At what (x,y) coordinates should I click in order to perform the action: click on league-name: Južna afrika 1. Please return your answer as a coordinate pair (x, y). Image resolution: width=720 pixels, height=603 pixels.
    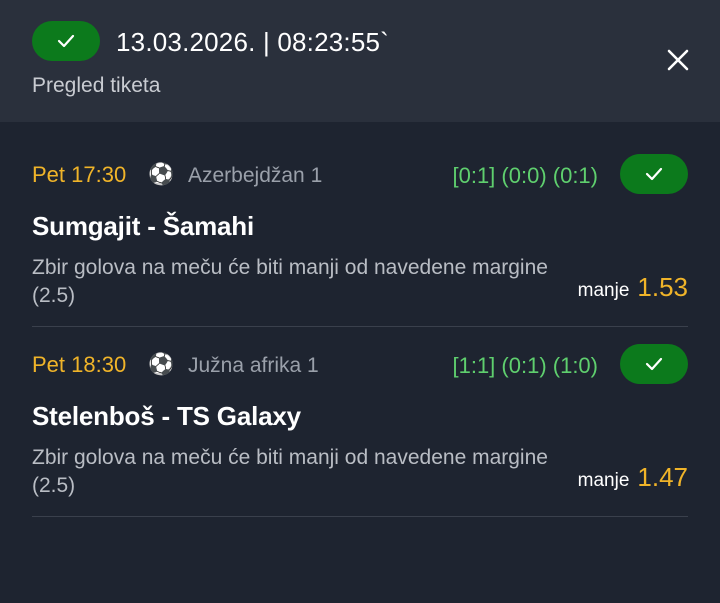
    Looking at the image, I should click on (253, 365).